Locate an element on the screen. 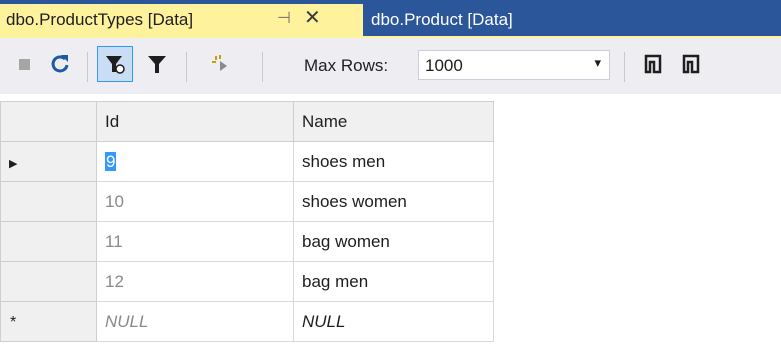 This screenshot has height=351, width=781. cell-id: 10 is located at coordinates (195, 201).